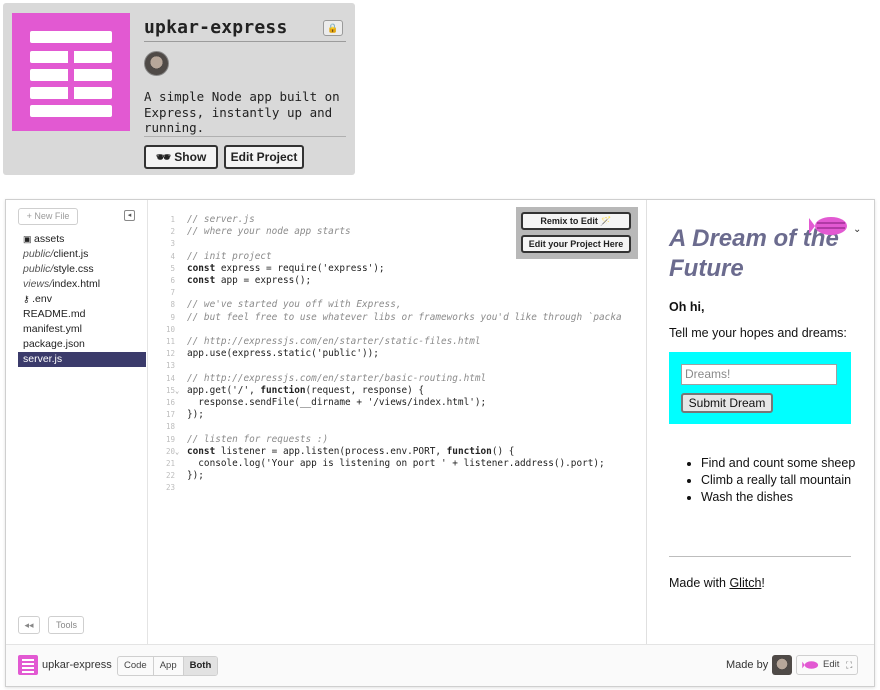 The width and height of the screenshot is (880, 690). Describe the element at coordinates (170, 329) in the screenshot. I see `line-number: 10` at that location.